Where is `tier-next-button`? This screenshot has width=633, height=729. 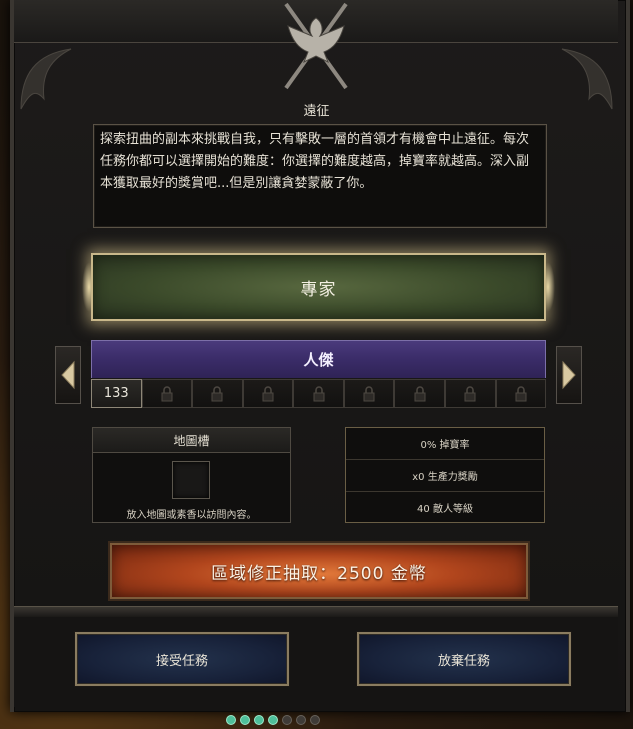
tier-next-button is located at coordinates (569, 375).